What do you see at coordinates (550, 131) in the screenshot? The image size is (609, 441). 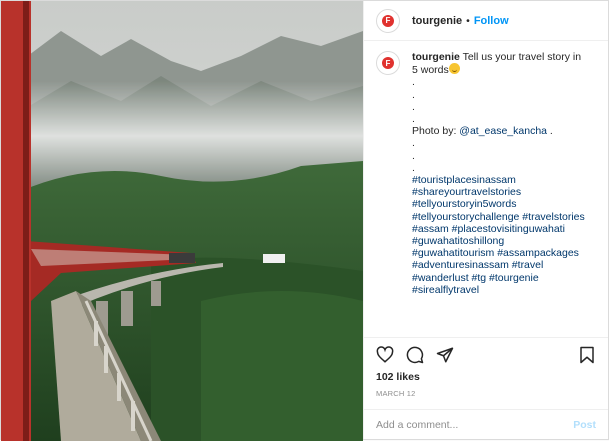 I see `photo-by-suffix: .` at bounding box center [550, 131].